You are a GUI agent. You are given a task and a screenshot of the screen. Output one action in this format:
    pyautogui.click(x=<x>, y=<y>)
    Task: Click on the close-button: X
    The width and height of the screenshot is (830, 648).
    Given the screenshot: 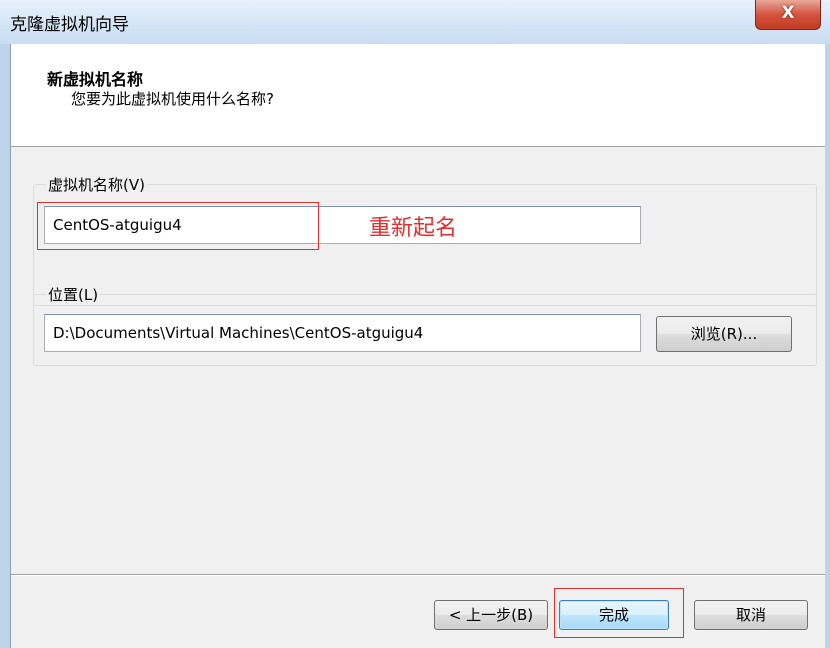 What is the action you would take?
    pyautogui.click(x=788, y=15)
    